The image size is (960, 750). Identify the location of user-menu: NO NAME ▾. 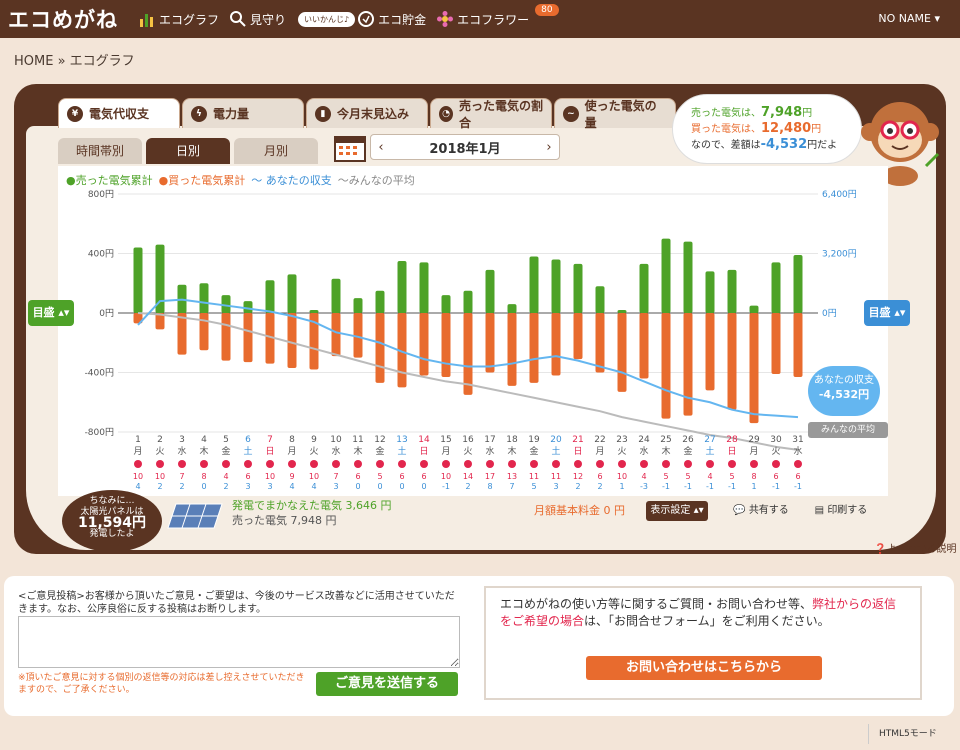
(909, 18).